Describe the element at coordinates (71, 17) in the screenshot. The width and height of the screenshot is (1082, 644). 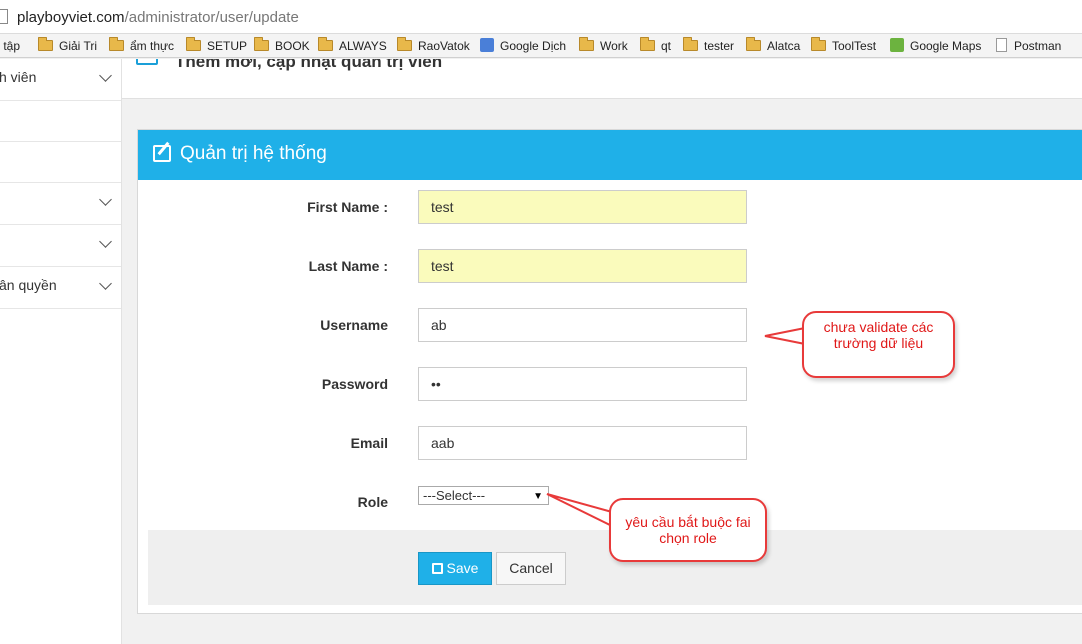
I see `url-host: playboyviet.com` at that location.